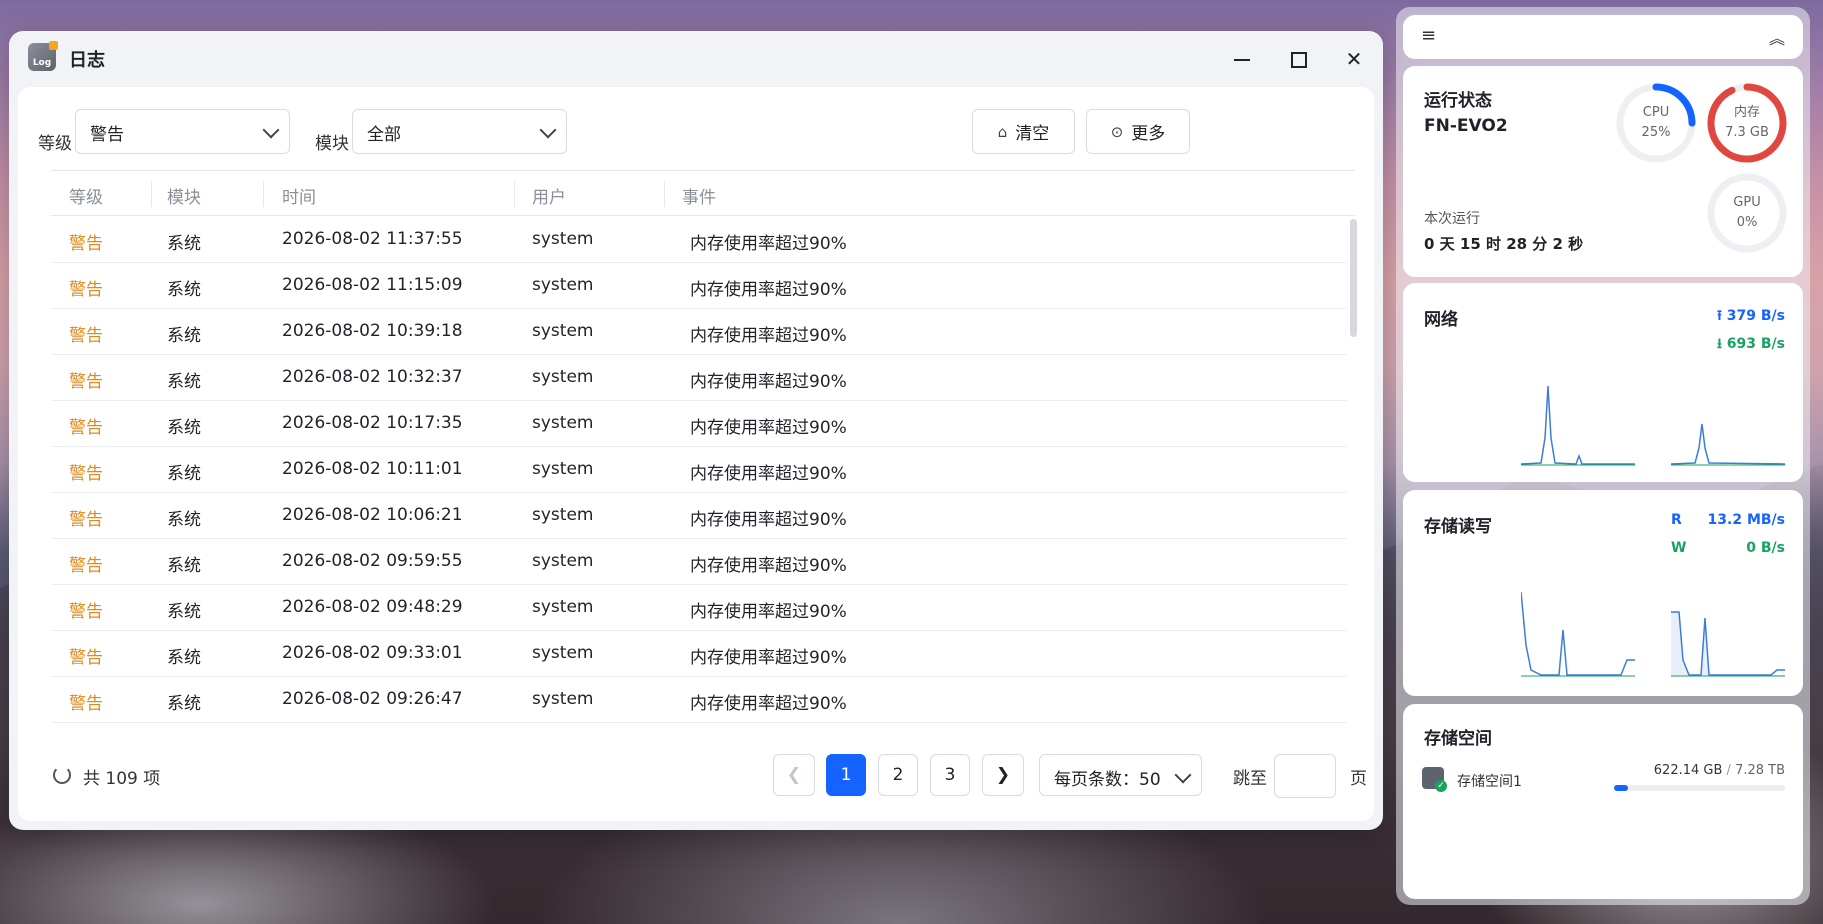 The image size is (1823, 924). I want to click on gpu-value: 0%, so click(1747, 222).